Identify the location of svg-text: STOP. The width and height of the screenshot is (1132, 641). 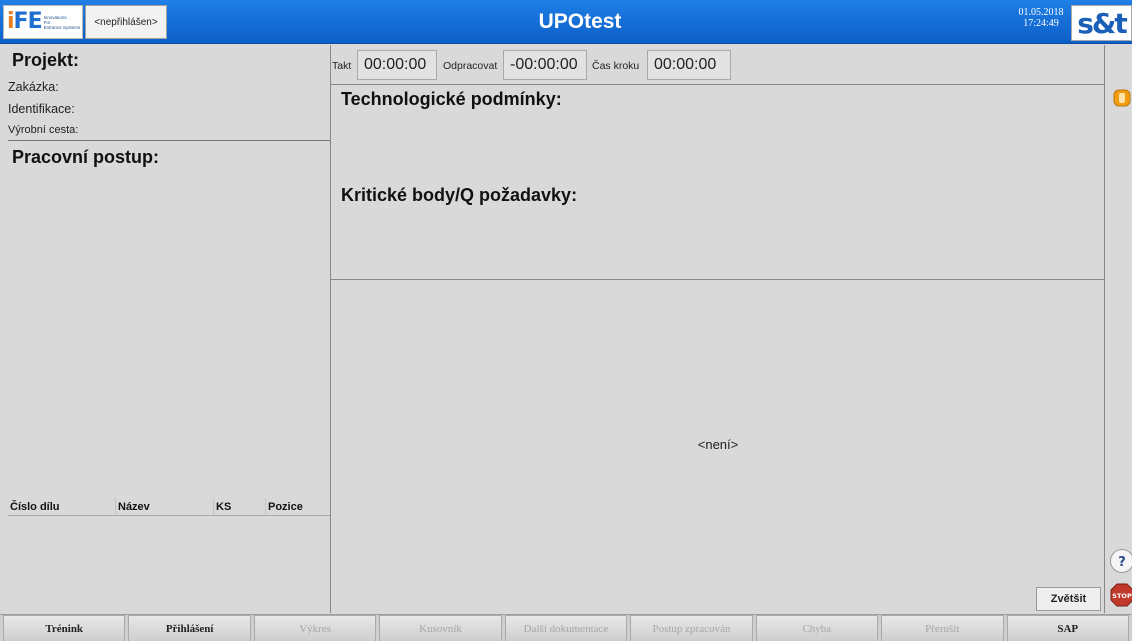
(1122, 596).